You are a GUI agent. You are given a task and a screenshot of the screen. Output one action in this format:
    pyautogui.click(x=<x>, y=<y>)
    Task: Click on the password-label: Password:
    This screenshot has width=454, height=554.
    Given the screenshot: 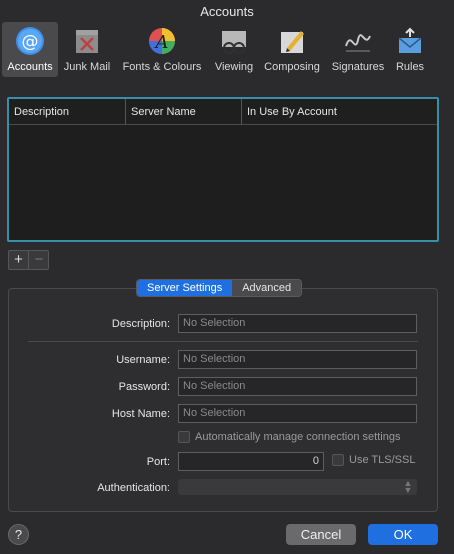 What is the action you would take?
    pyautogui.click(x=144, y=387)
    